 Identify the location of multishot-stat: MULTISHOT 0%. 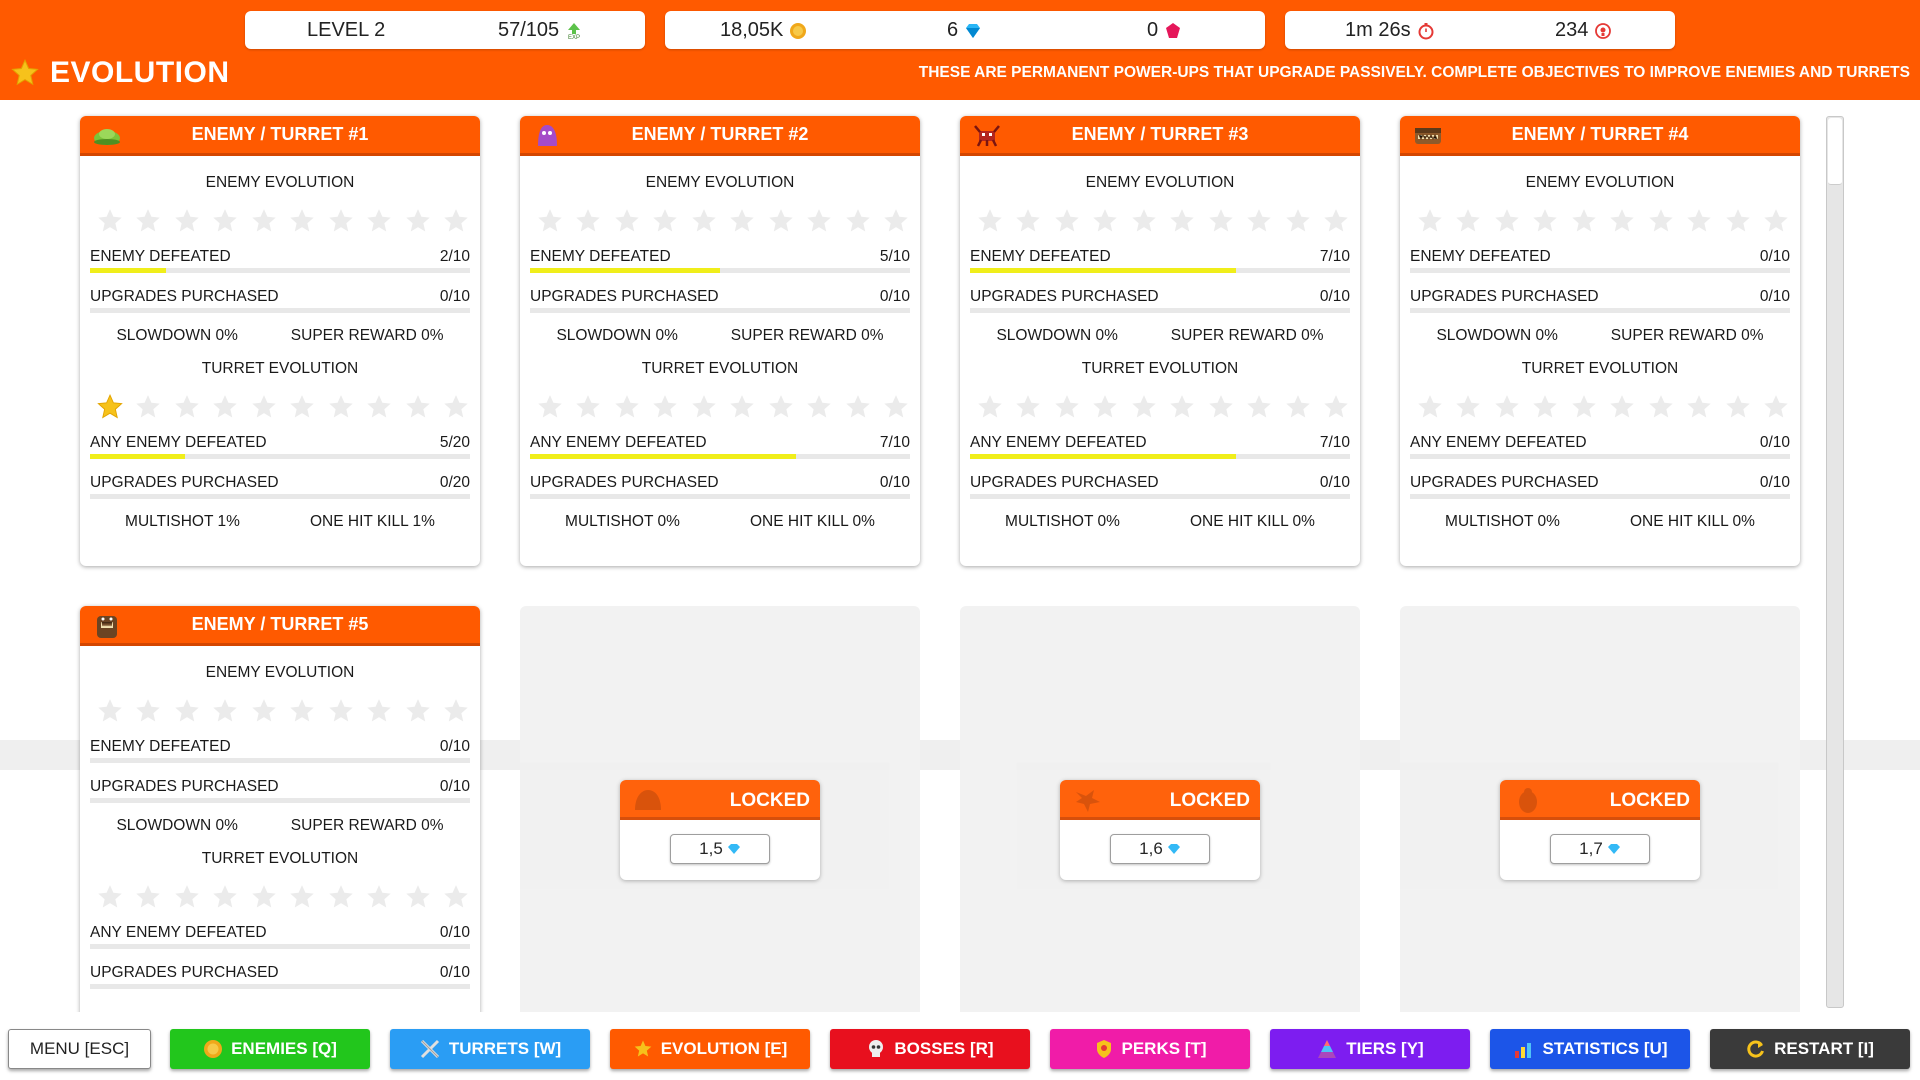
(1062, 521).